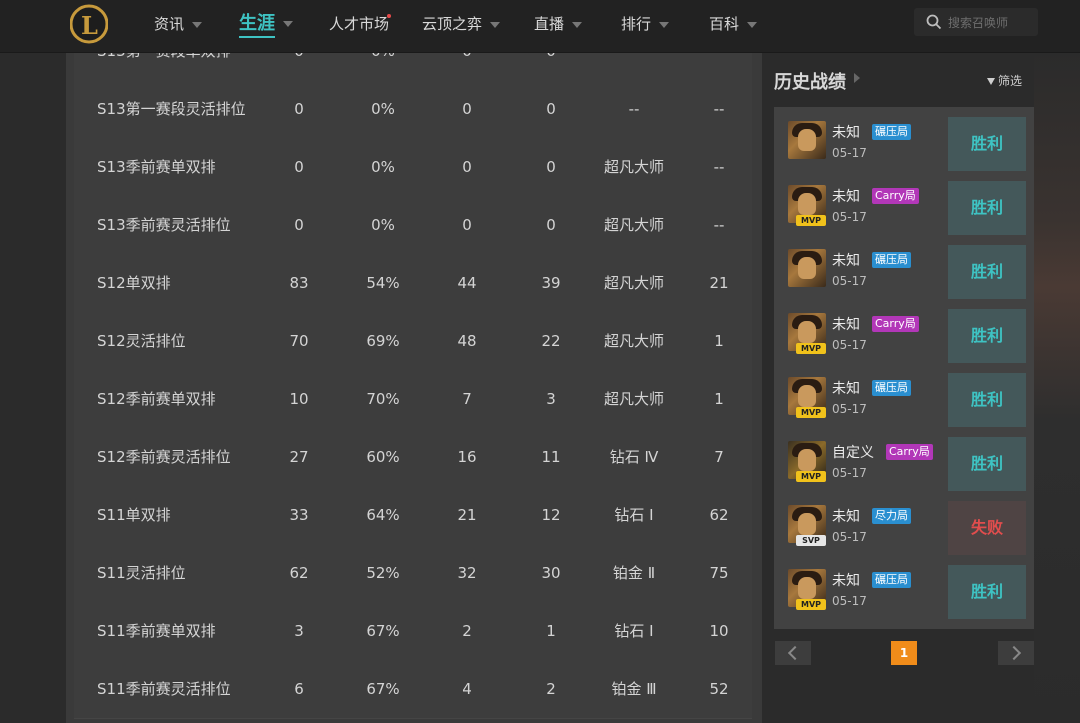 The image size is (1080, 723). What do you see at coordinates (1004, 80) in the screenshot?
I see `filter-button: 筛选` at bounding box center [1004, 80].